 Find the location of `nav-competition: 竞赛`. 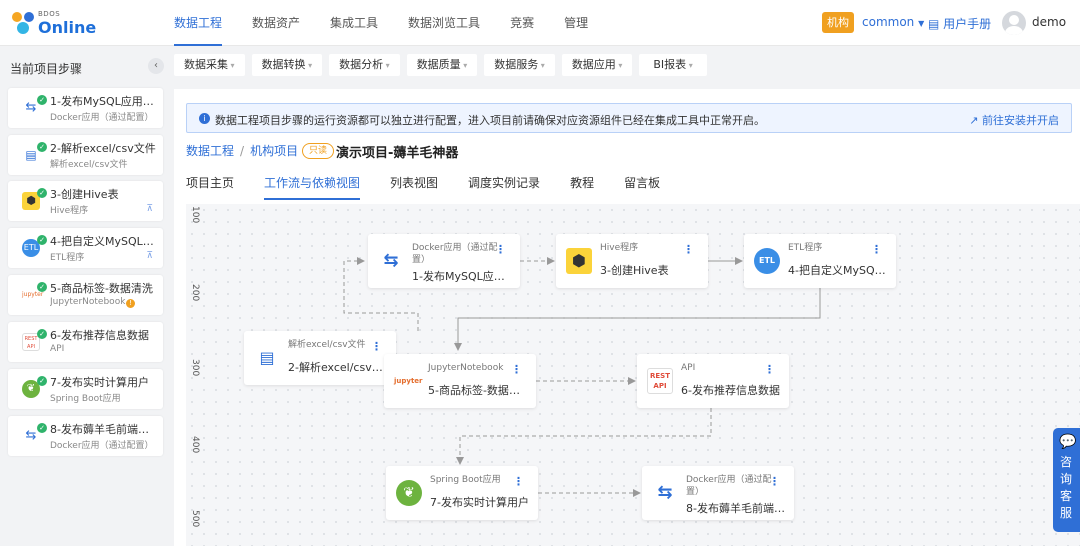

nav-competition: 竞赛 is located at coordinates (522, 23).